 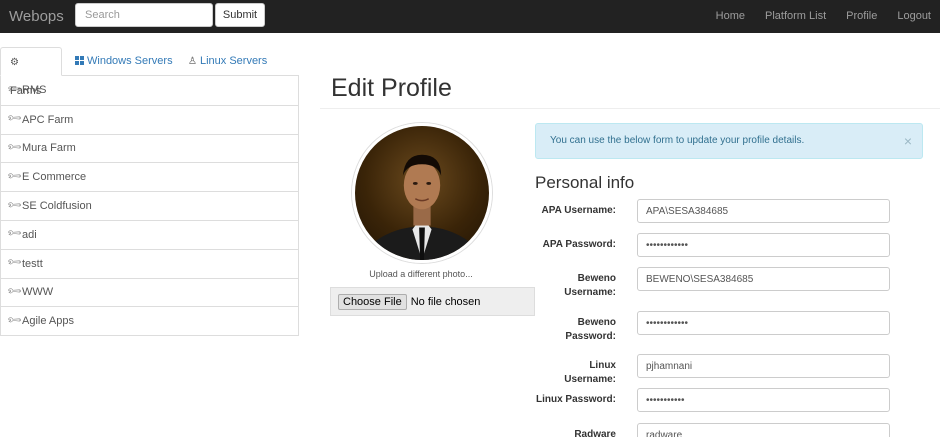 I want to click on sidebar-tabs: ⚙Farms Windows Servers ♙ Linux Servers, so click(x=149, y=72).